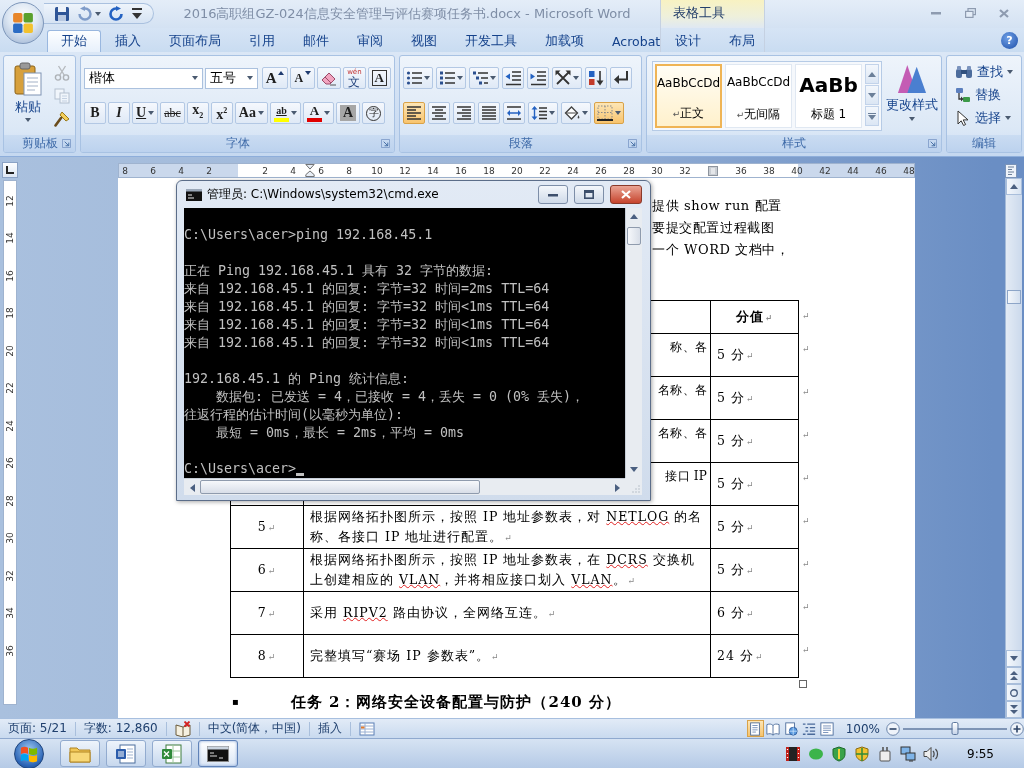 Image resolution: width=1024 pixels, height=768 pixels. What do you see at coordinates (713, 170) in the screenshot?
I see `column-marker-icon` at bounding box center [713, 170].